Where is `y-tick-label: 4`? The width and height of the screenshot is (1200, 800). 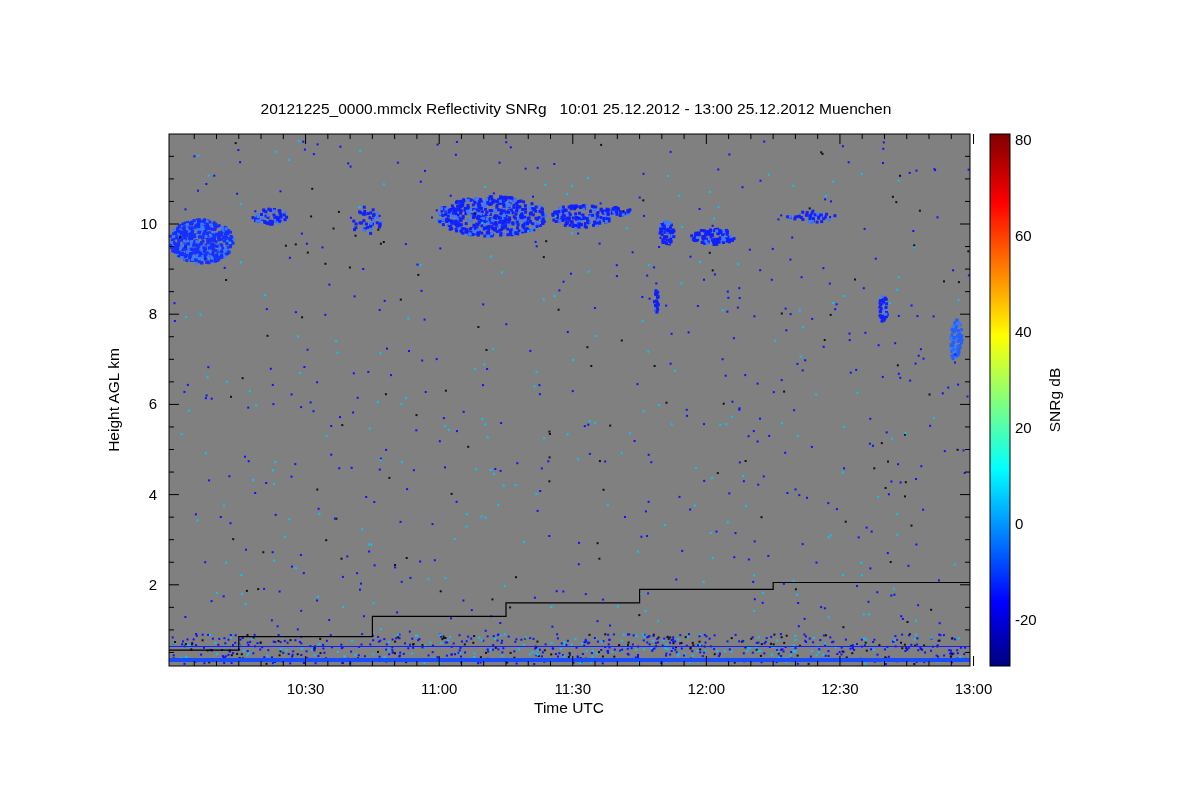 y-tick-label: 4 is located at coordinates (152, 494).